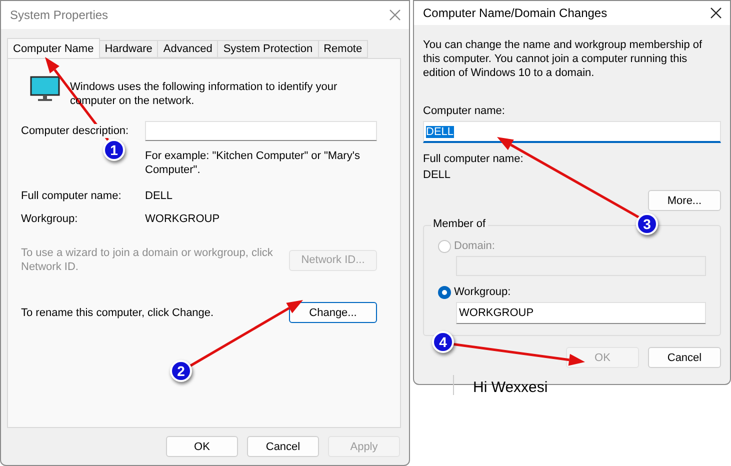  What do you see at coordinates (515, 13) in the screenshot?
I see `window-title: Computer Name/Domain Changes` at bounding box center [515, 13].